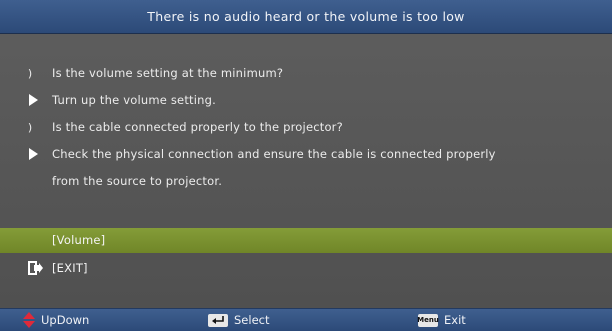 The width and height of the screenshot is (612, 331). I want to click on enter-key-icon, so click(218, 320).